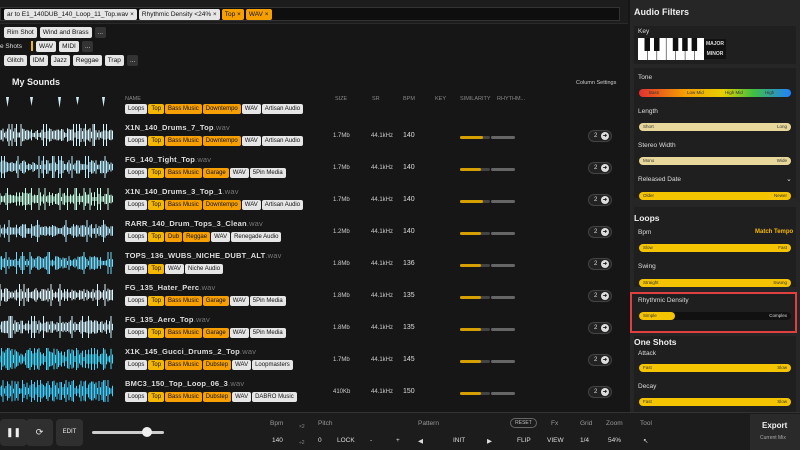 This screenshot has width=800, height=450. I want to click on tag-trap: Trap, so click(114, 60).